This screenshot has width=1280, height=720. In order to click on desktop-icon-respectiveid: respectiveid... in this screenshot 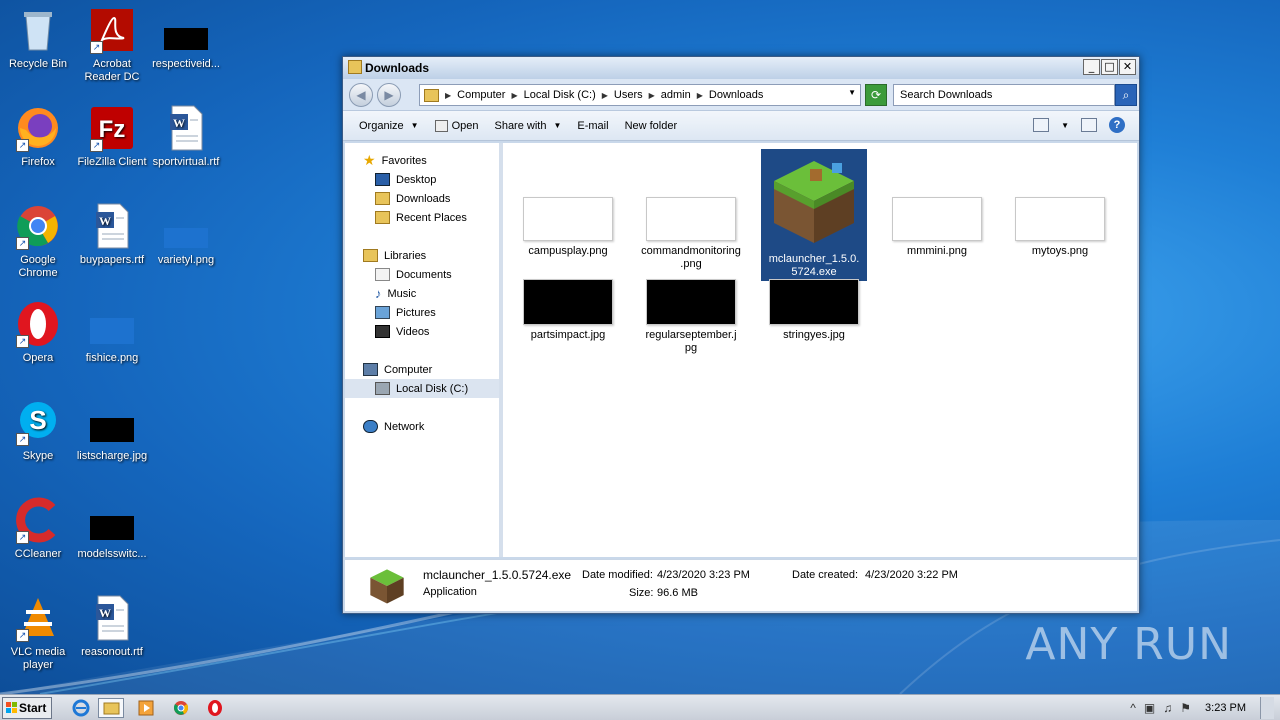, I will do `click(186, 38)`.